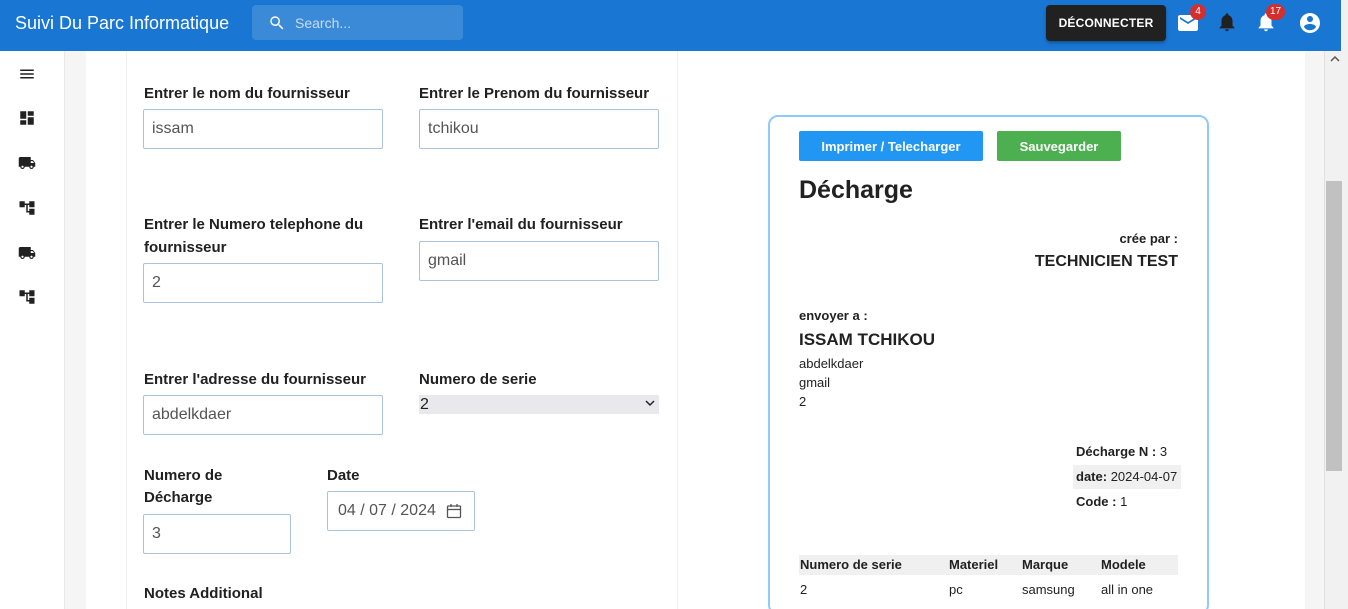 This screenshot has width=1348, height=609. What do you see at coordinates (804, 589) in the screenshot?
I see `cell-serie: 2` at bounding box center [804, 589].